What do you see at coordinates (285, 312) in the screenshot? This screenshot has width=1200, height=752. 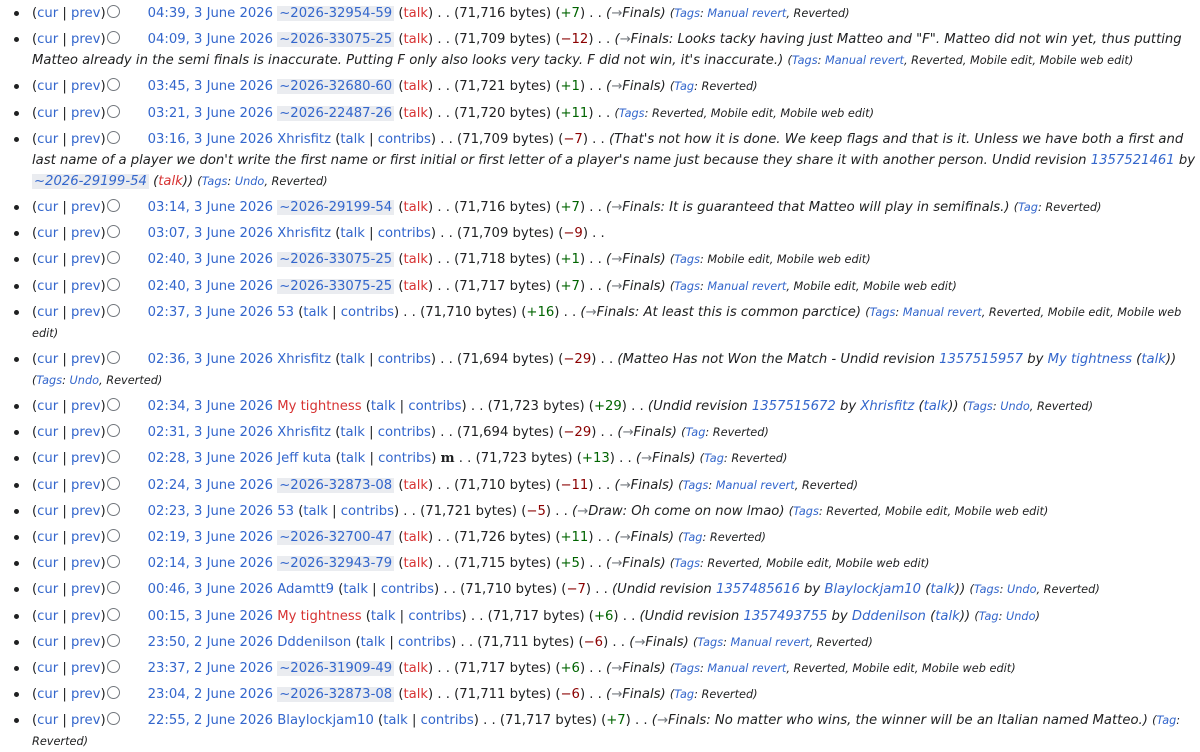 I see `user-link: 53` at bounding box center [285, 312].